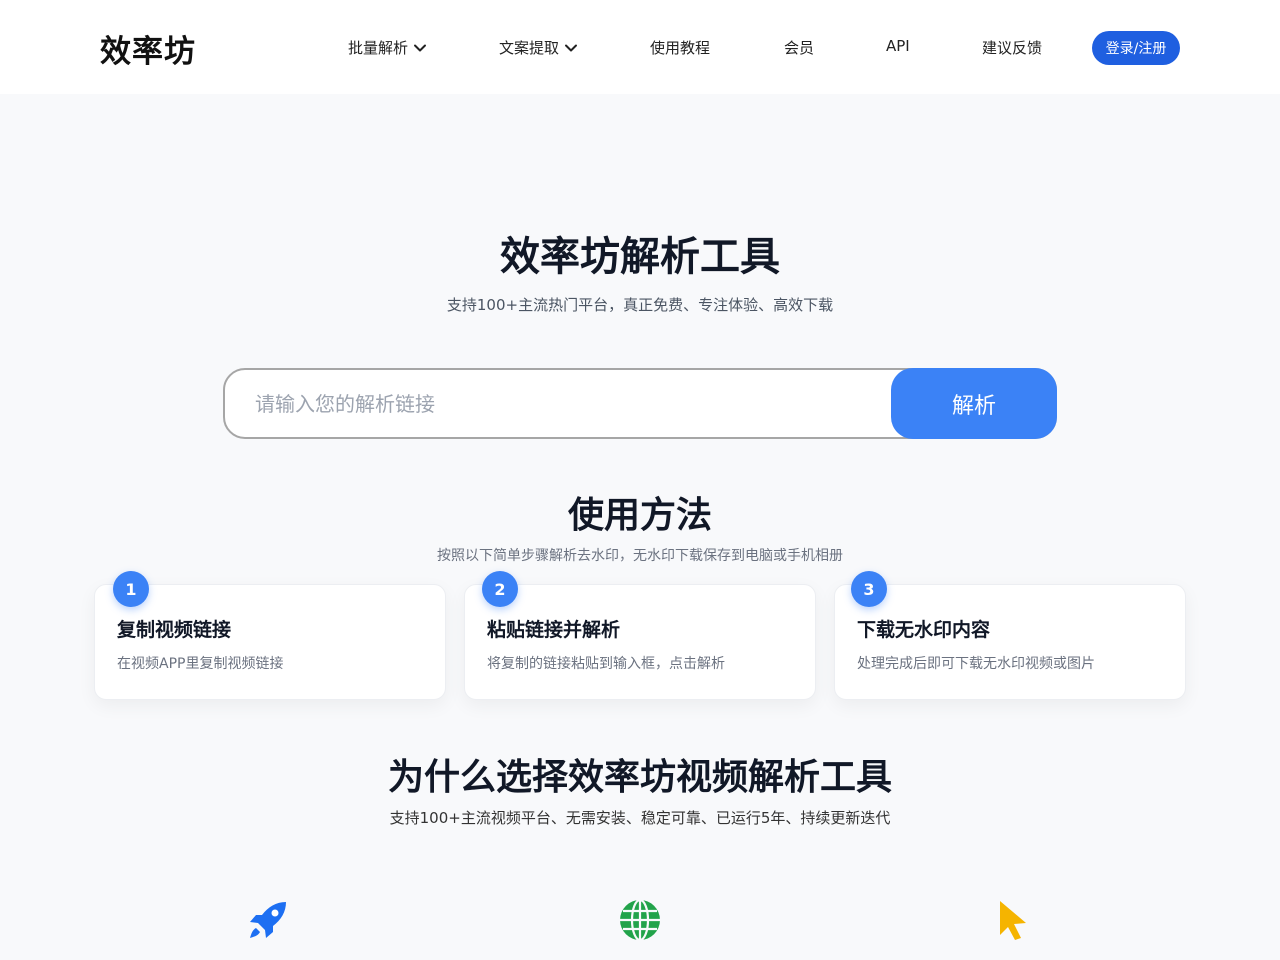 Image resolution: width=1280 pixels, height=960 pixels. What do you see at coordinates (639, 515) in the screenshot?
I see `usage-title: 使用方法` at bounding box center [639, 515].